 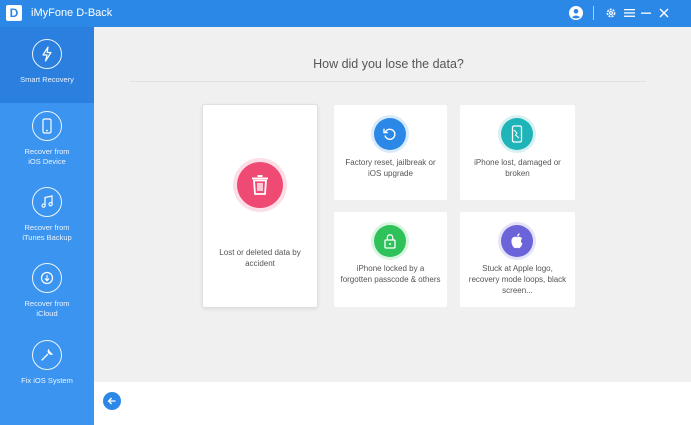 What do you see at coordinates (260, 185) in the screenshot?
I see `trash-icon` at bounding box center [260, 185].